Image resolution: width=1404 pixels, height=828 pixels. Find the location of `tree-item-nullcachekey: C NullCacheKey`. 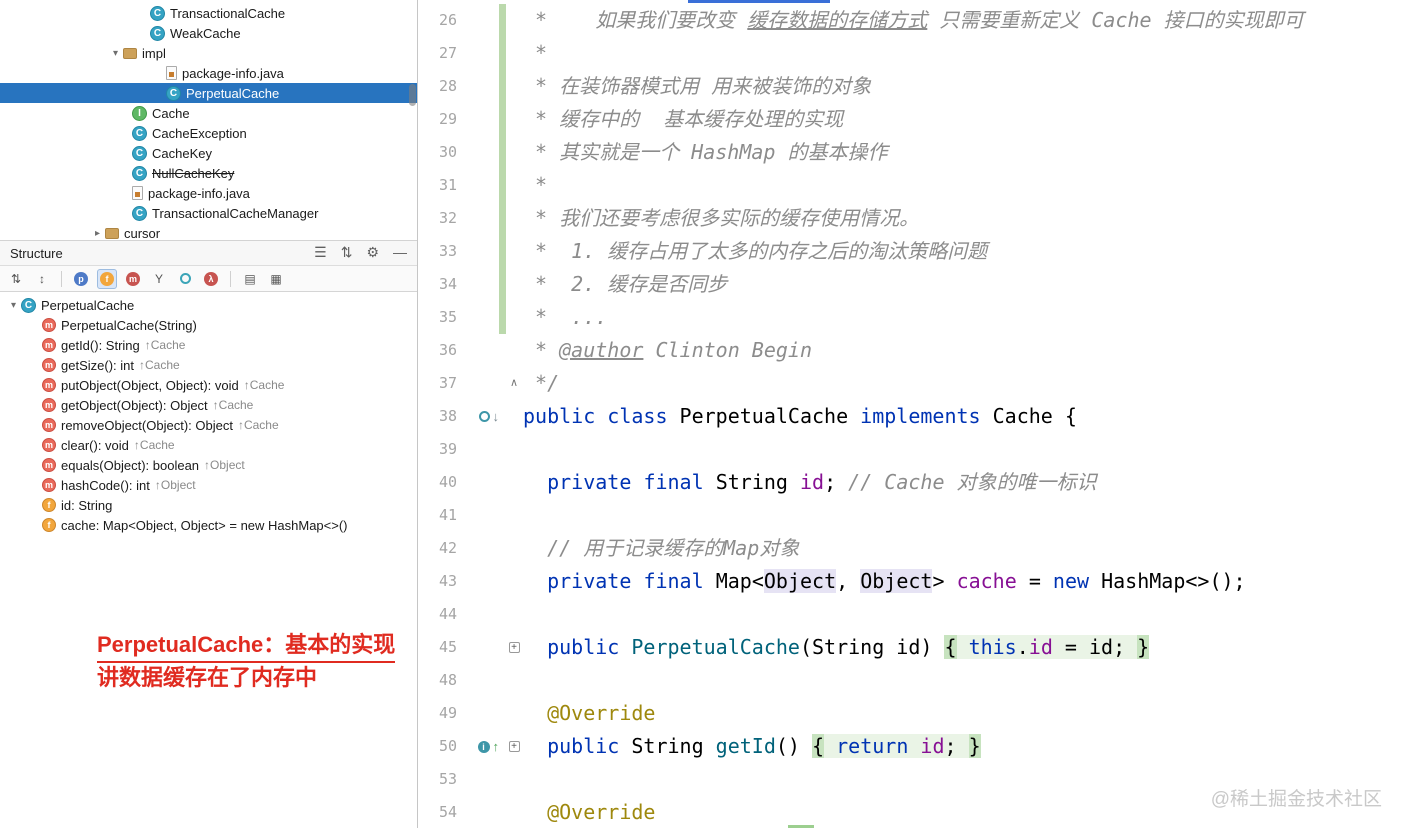

tree-item-nullcachekey: C NullCacheKey is located at coordinates (208, 173).